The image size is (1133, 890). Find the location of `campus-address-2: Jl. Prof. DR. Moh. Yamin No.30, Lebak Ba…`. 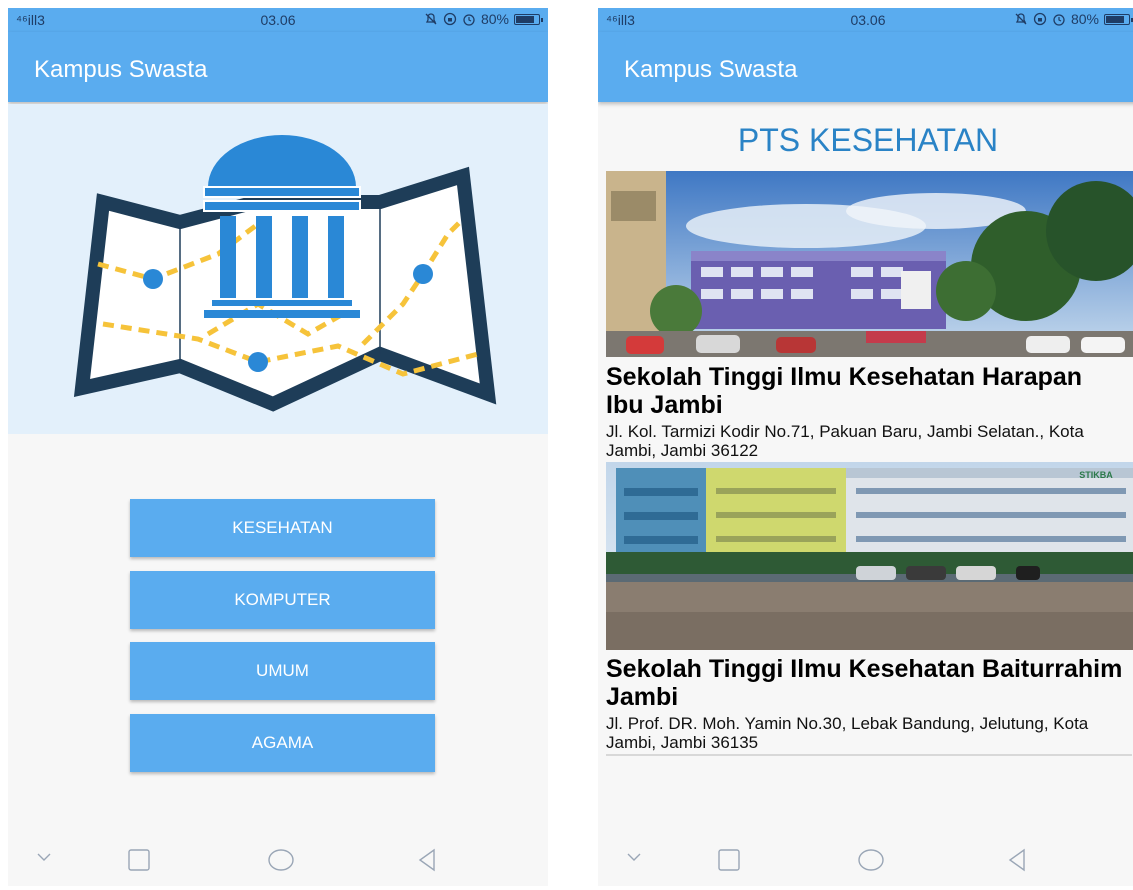

campus-address-2: Jl. Prof. DR. Moh. Yamin No.30, Lebak Ba… is located at coordinates (847, 733).